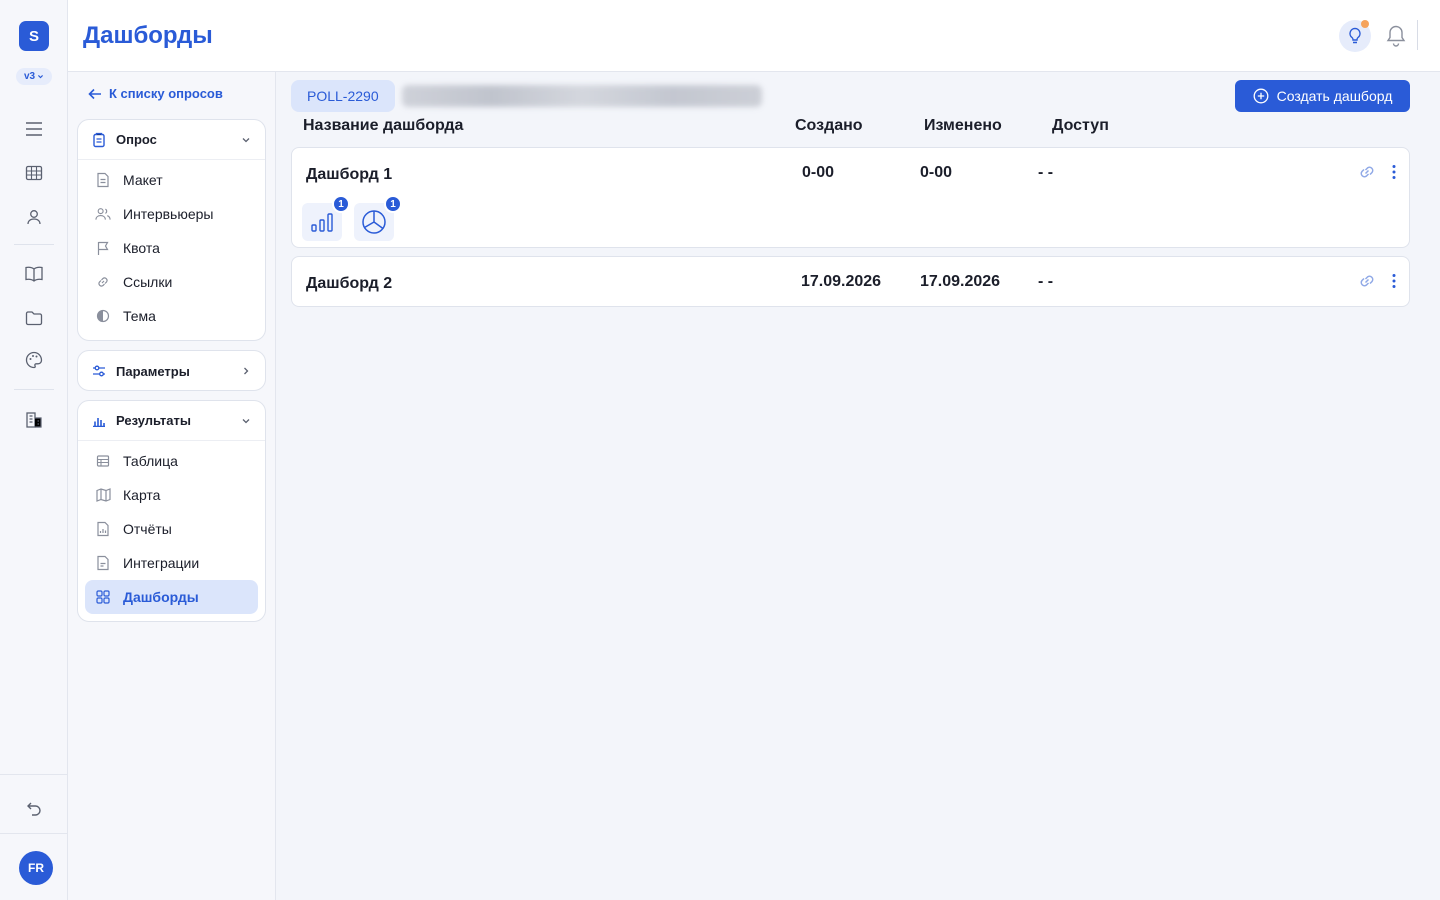  I want to click on sidebar-item-theme: Тема, so click(171, 316).